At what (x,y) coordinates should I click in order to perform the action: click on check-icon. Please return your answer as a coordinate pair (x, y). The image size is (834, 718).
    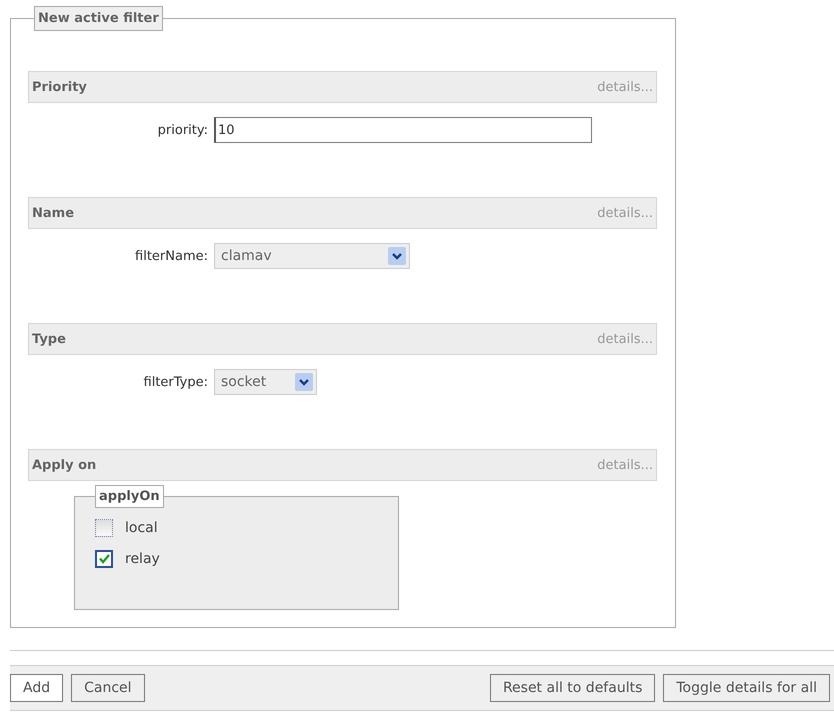
    Looking at the image, I should click on (104, 558).